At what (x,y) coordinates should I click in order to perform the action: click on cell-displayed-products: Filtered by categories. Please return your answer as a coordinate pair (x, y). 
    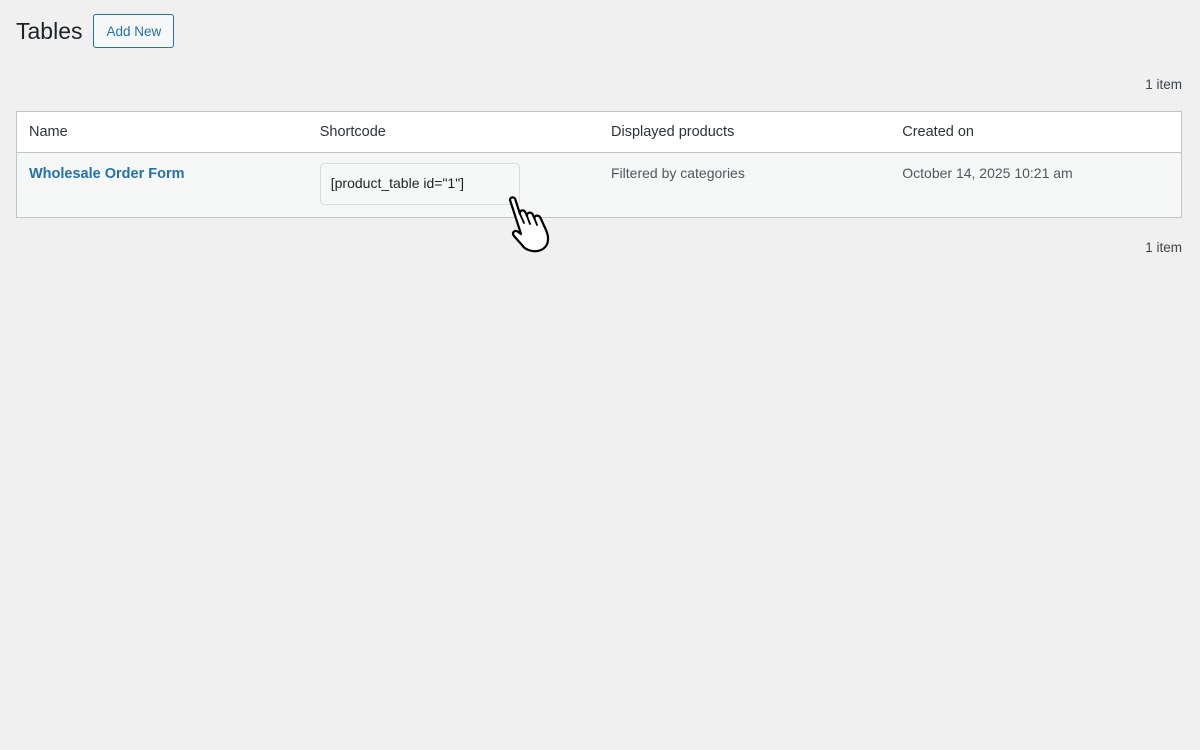
    Looking at the image, I should click on (678, 173).